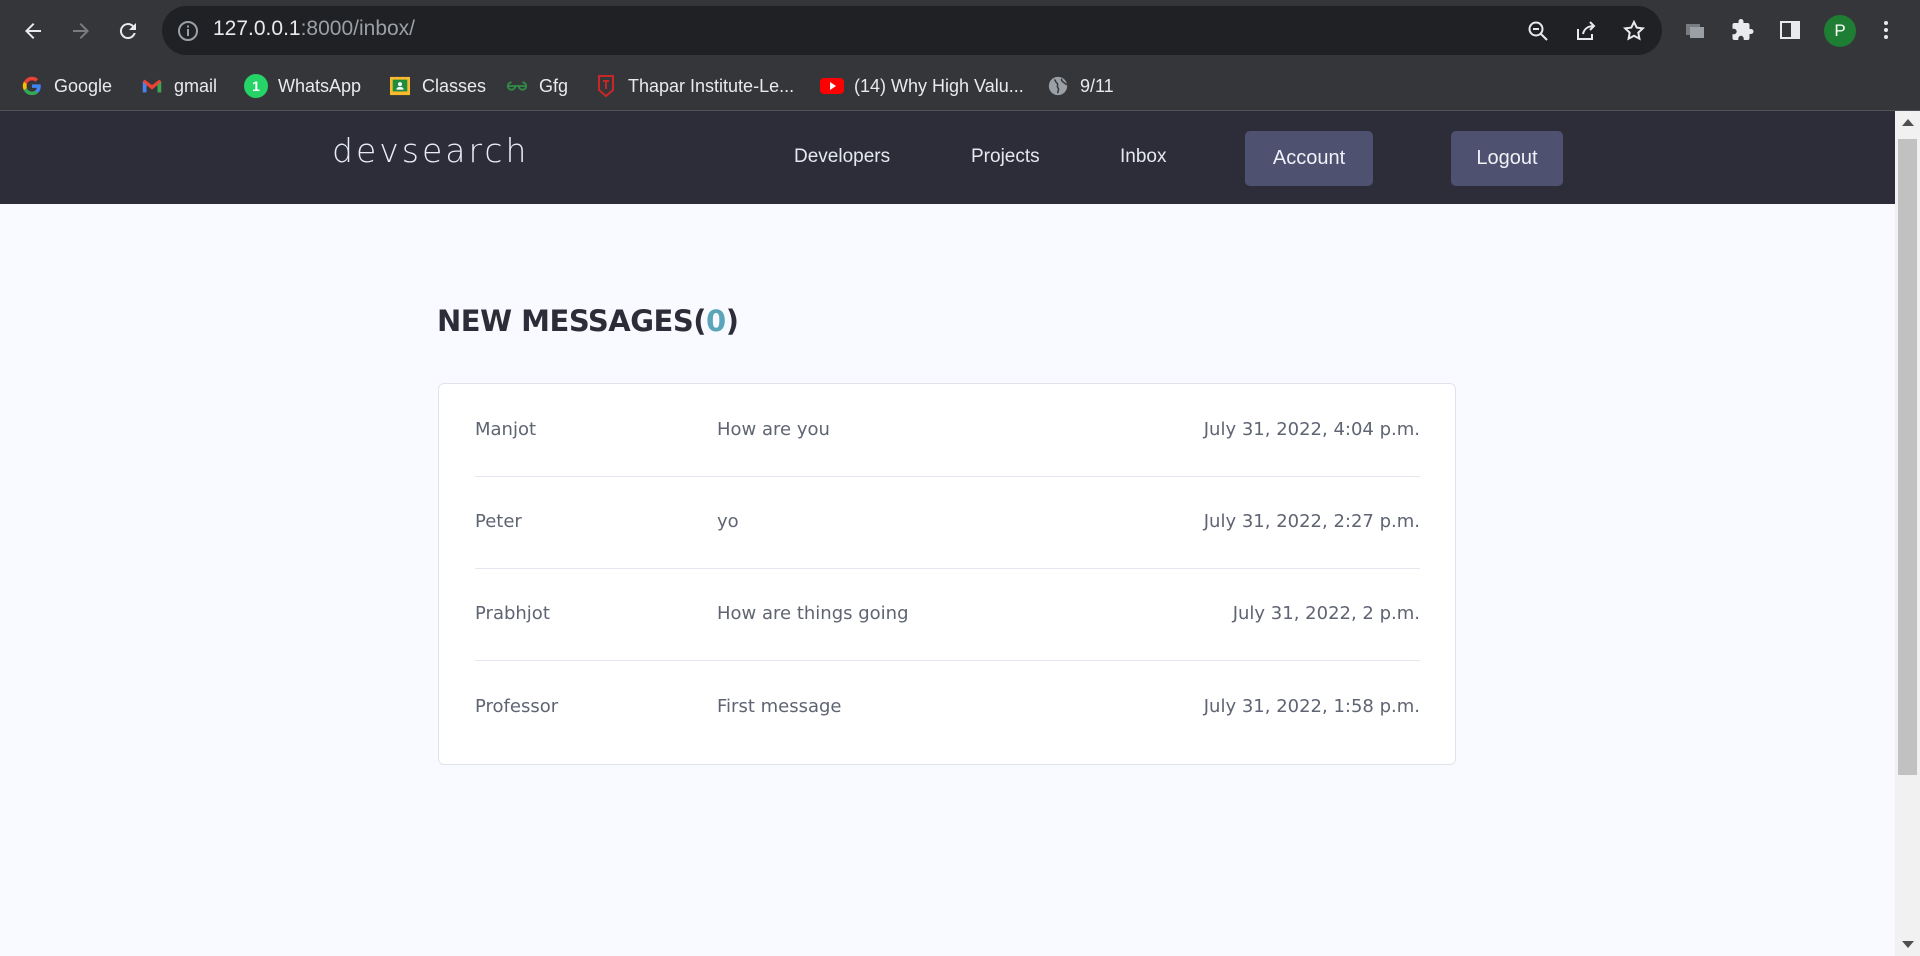 This screenshot has height=956, width=1920. I want to click on globe-icon, so click(1058, 86).